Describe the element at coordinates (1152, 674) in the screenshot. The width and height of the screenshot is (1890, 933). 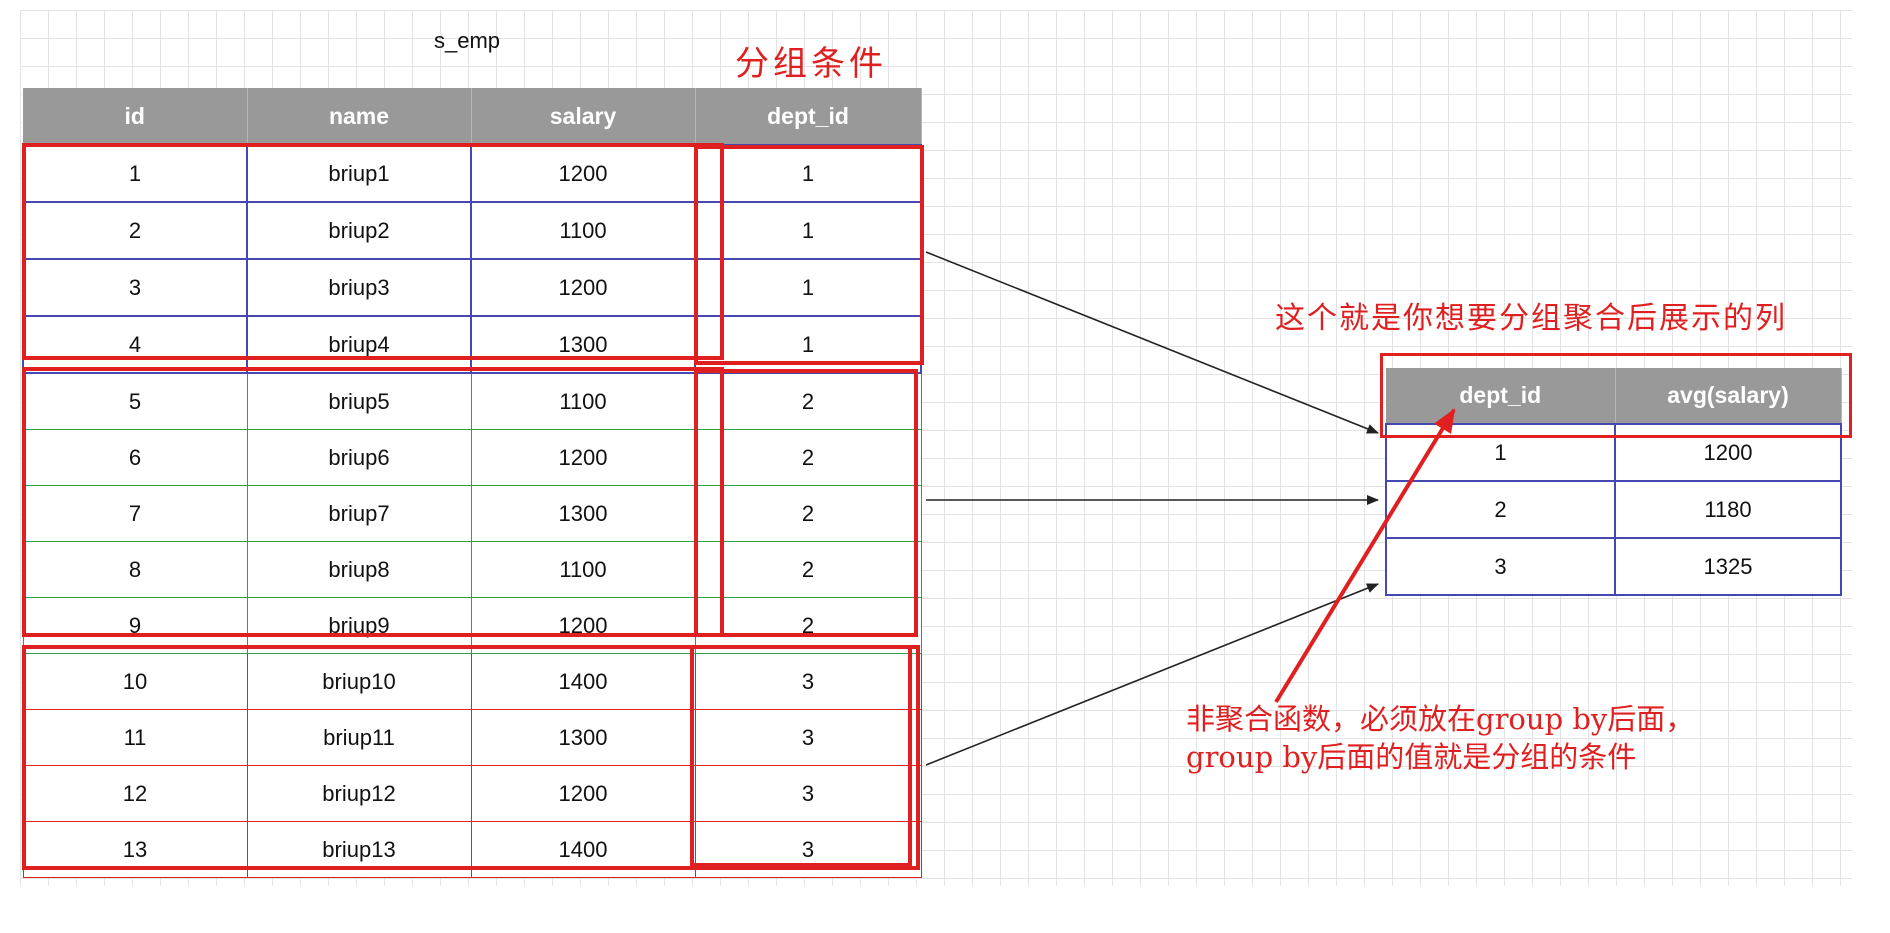
I see `group3-arrow` at that location.